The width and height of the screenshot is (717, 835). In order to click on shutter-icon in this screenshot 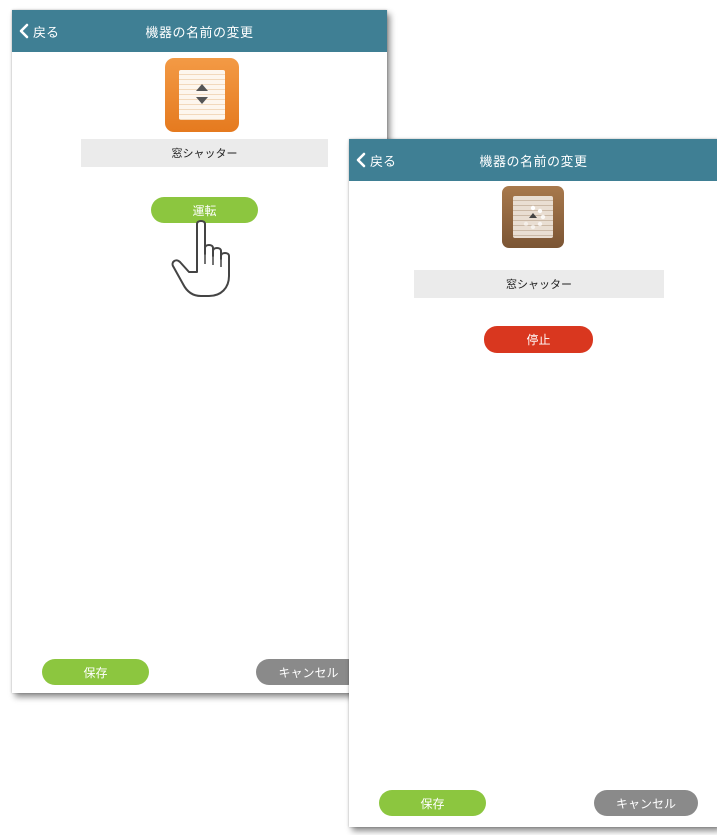, I will do `click(202, 95)`.